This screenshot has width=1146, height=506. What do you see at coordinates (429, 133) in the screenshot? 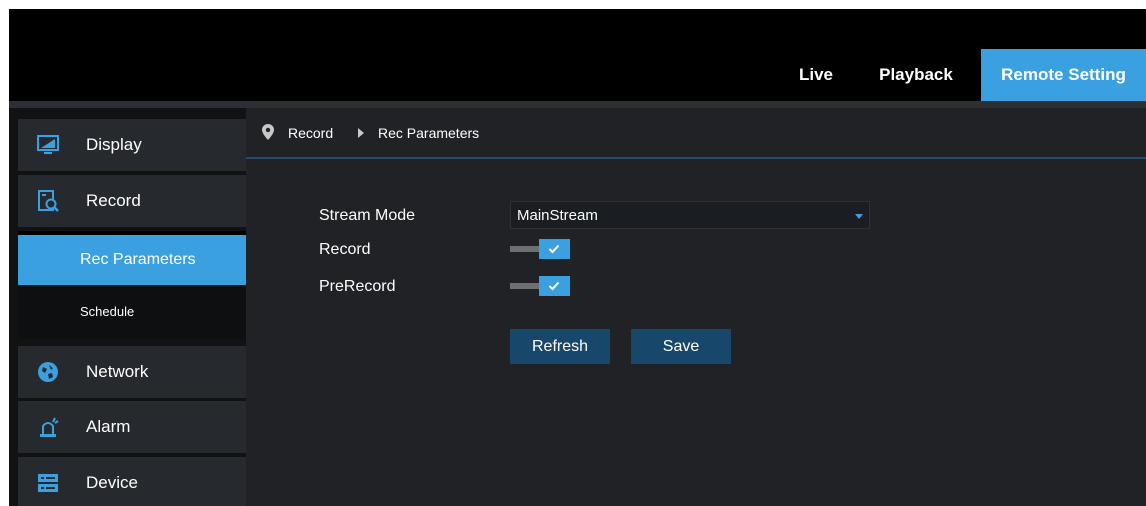
I see `breadcrumb-current-page: Rec Parameters` at bounding box center [429, 133].